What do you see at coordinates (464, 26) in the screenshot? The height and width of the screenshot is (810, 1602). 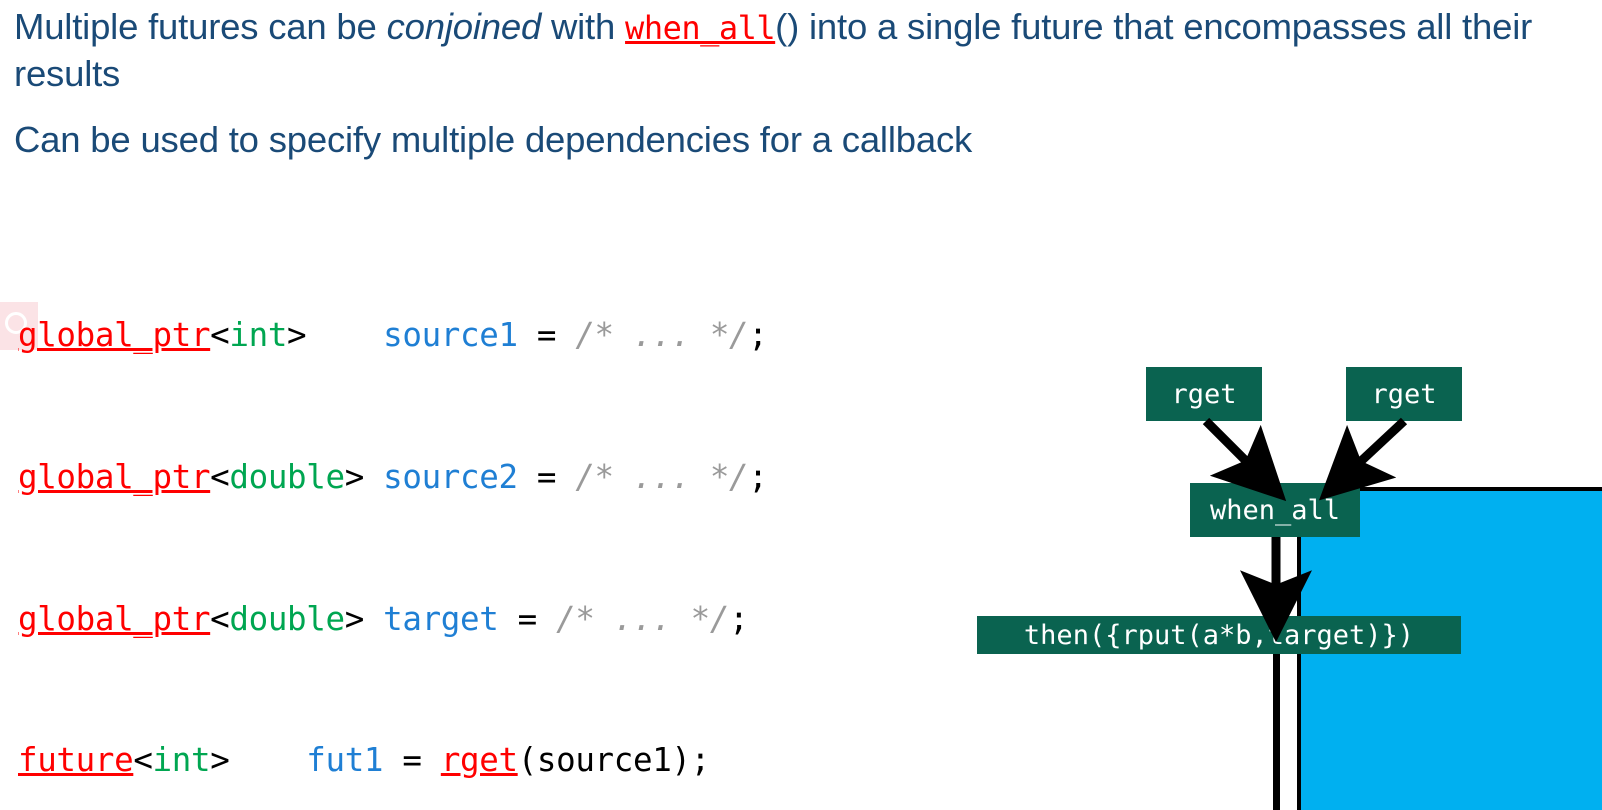 I see `bullet-1-emphasis: conjoined` at bounding box center [464, 26].